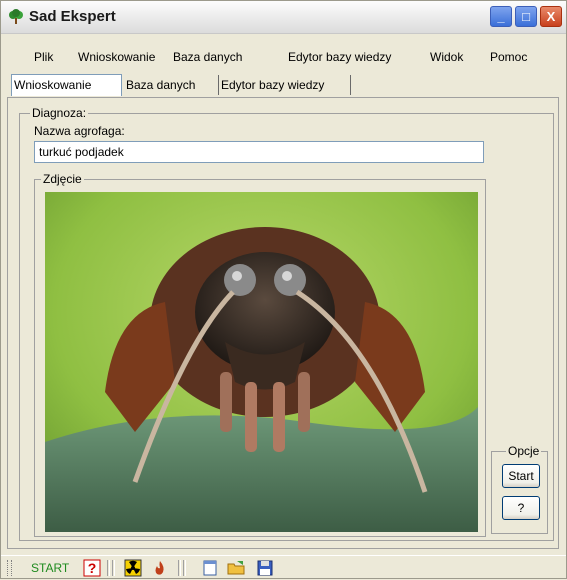 The height and width of the screenshot is (580, 567). I want to click on menu-edytor-bazy-wiedzy: Edytor bazy wiedzy, so click(339, 57).